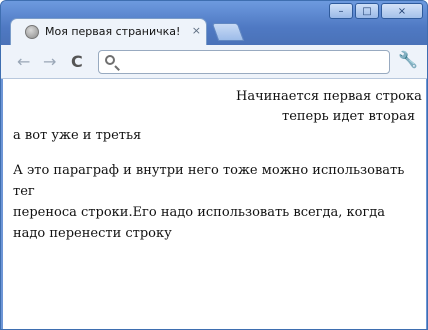 Image resolution: width=428 pixels, height=330 pixels. What do you see at coordinates (77, 135) in the screenshot?
I see `text-line-3: а вот уже и третья` at bounding box center [77, 135].